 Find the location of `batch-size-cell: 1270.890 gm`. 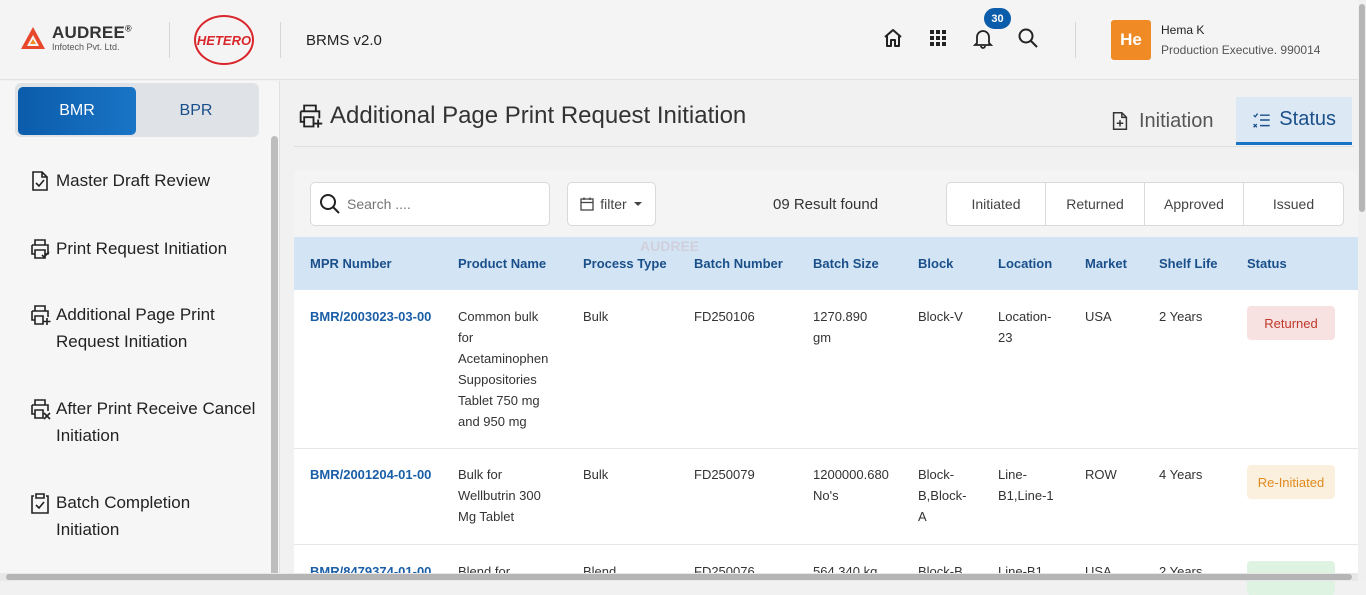

batch-size-cell: 1270.890 gm is located at coordinates (840, 327).